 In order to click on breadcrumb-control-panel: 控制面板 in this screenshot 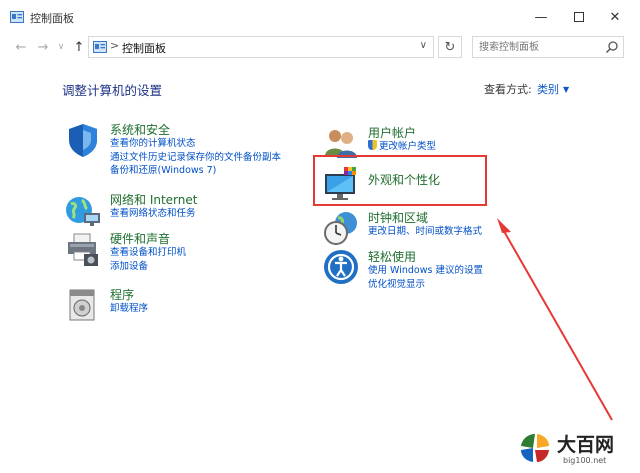, I will do `click(144, 48)`.